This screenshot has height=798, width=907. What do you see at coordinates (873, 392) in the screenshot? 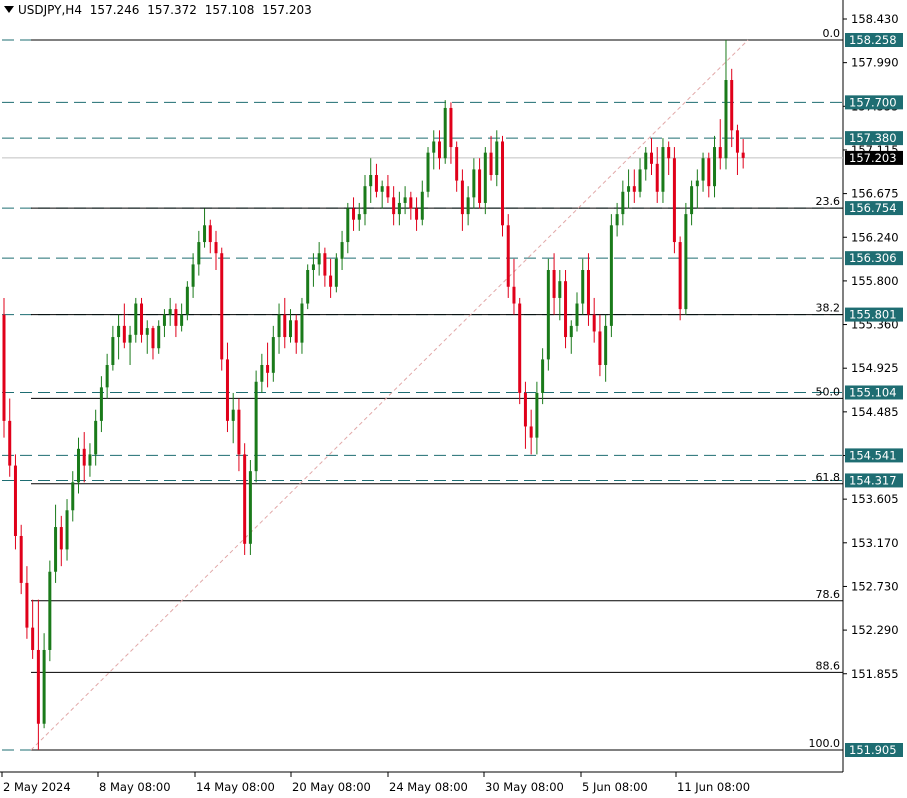
I see `price-level-tag-text: 155.104` at bounding box center [873, 392].